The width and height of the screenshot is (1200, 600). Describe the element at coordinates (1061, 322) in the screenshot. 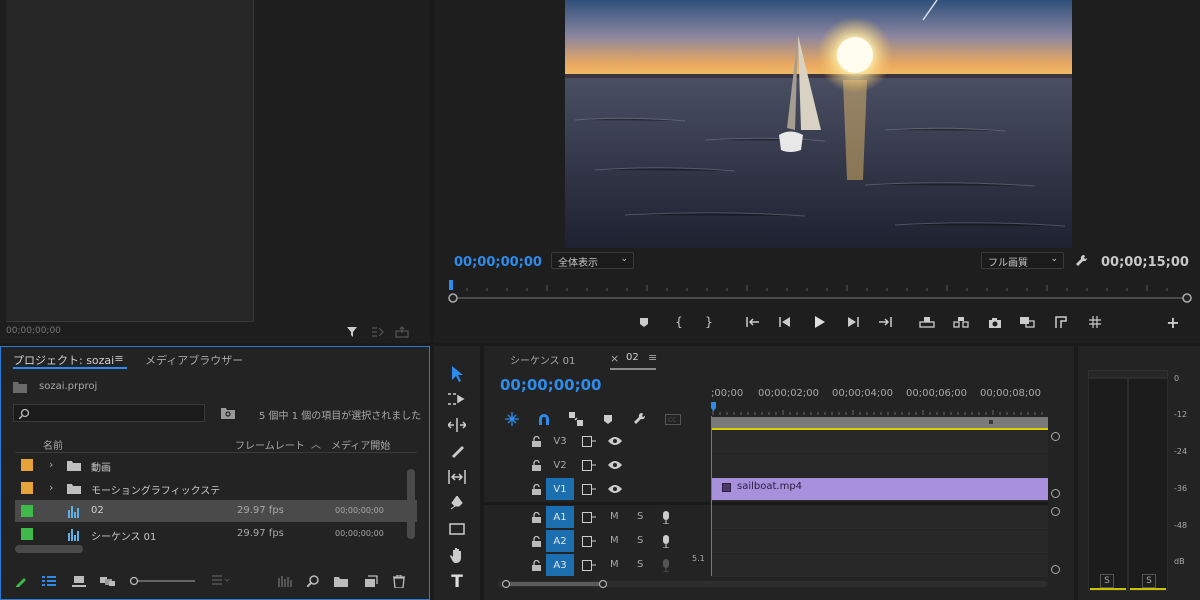

I see `safe-margins-icon` at that location.